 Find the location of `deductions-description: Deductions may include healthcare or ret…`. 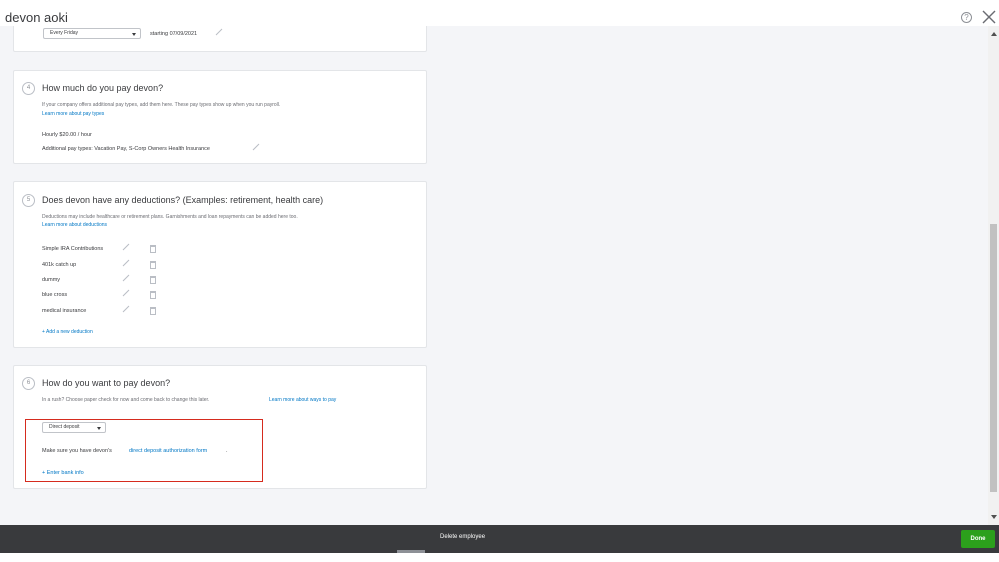

deductions-description: Deductions may include healthcare or ret… is located at coordinates (170, 217).